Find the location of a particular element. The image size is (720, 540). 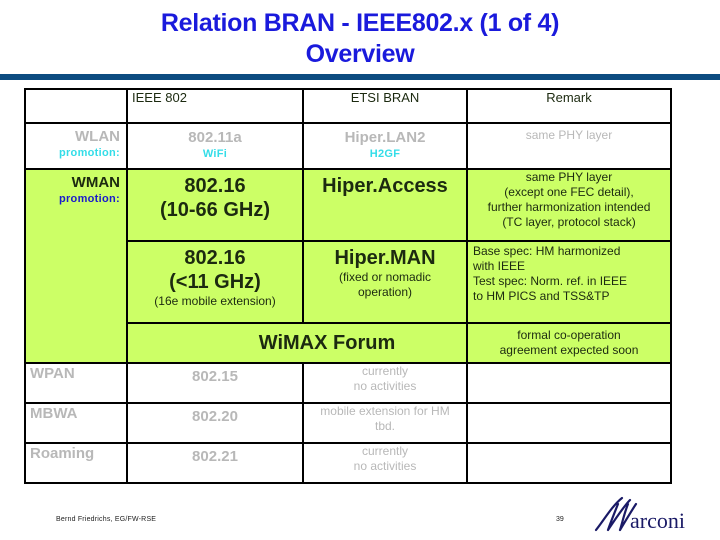

roaming-etsi-line2: no activities is located at coordinates (385, 466).